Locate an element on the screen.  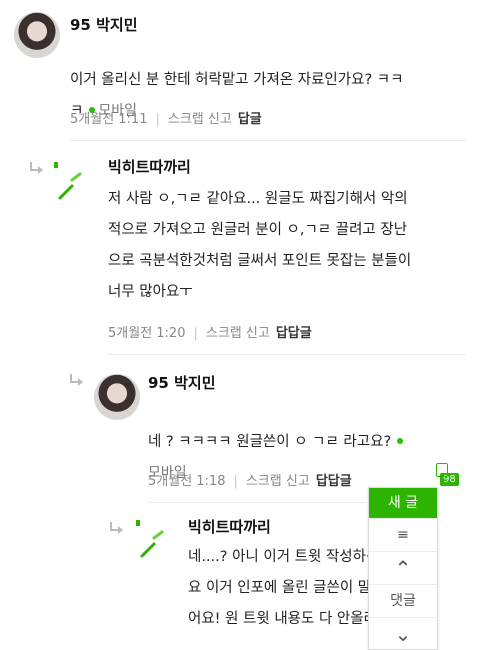
scroll-down-icon: ⌄ is located at coordinates (403, 633).